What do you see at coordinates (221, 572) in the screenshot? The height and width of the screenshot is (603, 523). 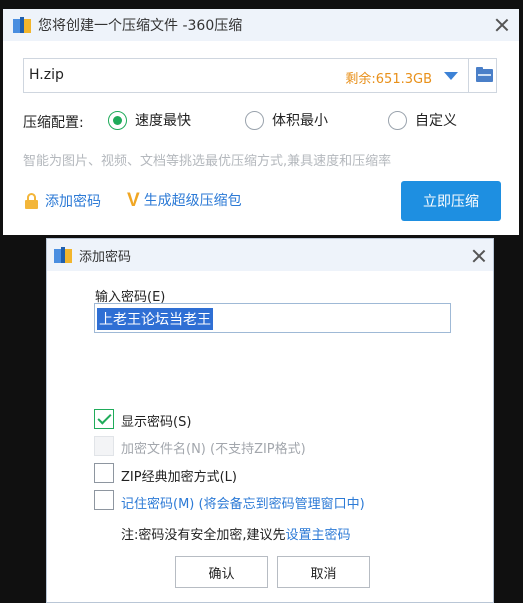 I see `ok-button: 确认` at bounding box center [221, 572].